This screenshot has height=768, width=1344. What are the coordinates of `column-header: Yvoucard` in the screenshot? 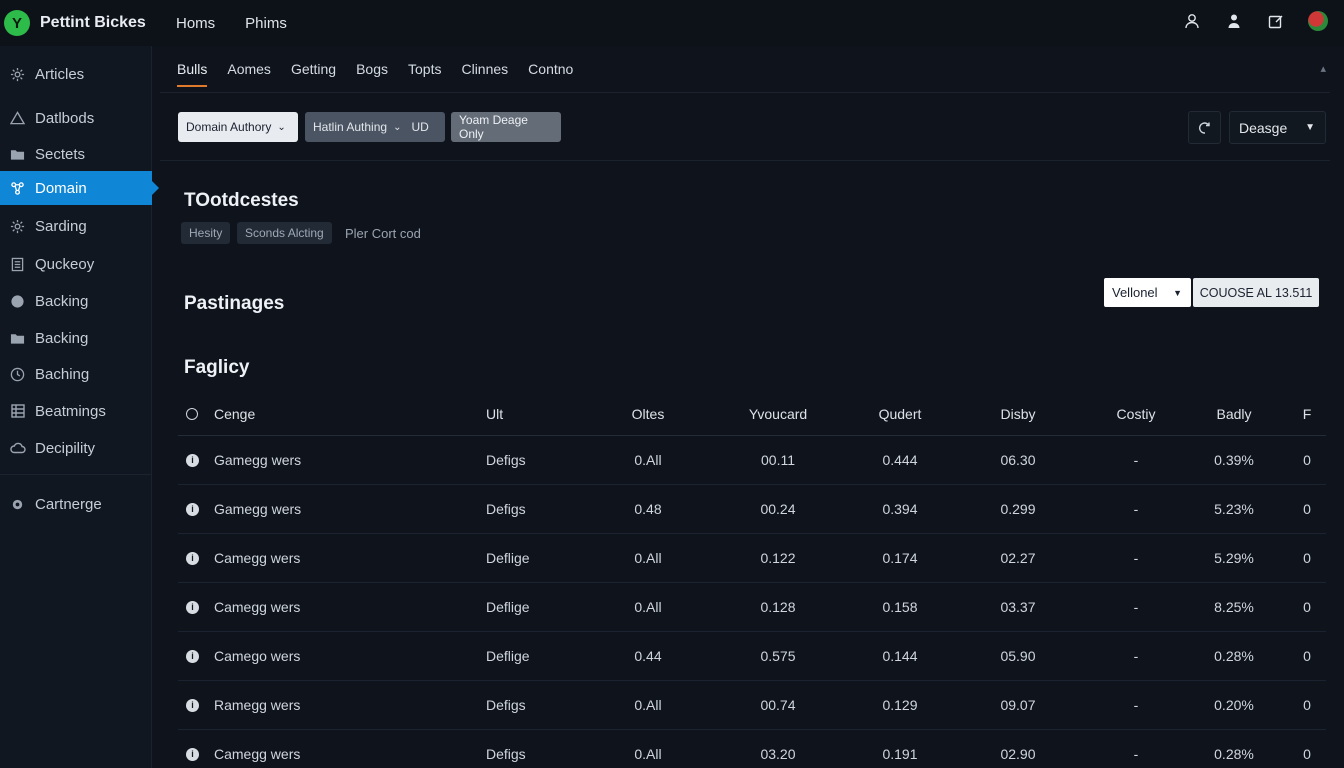 It's located at (778, 414).